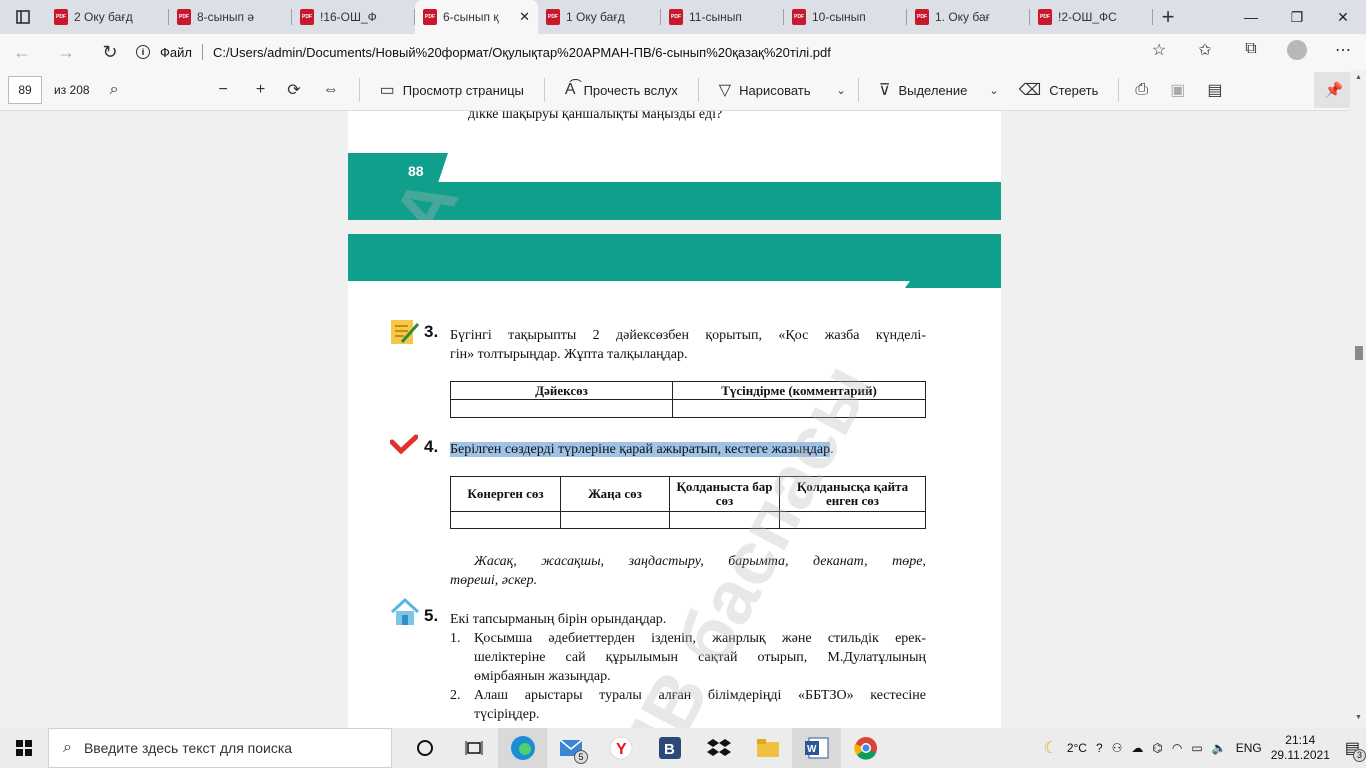 This screenshot has height=768, width=1366. I want to click on tab-6: PDF 11-сынып, so click(722, 17).